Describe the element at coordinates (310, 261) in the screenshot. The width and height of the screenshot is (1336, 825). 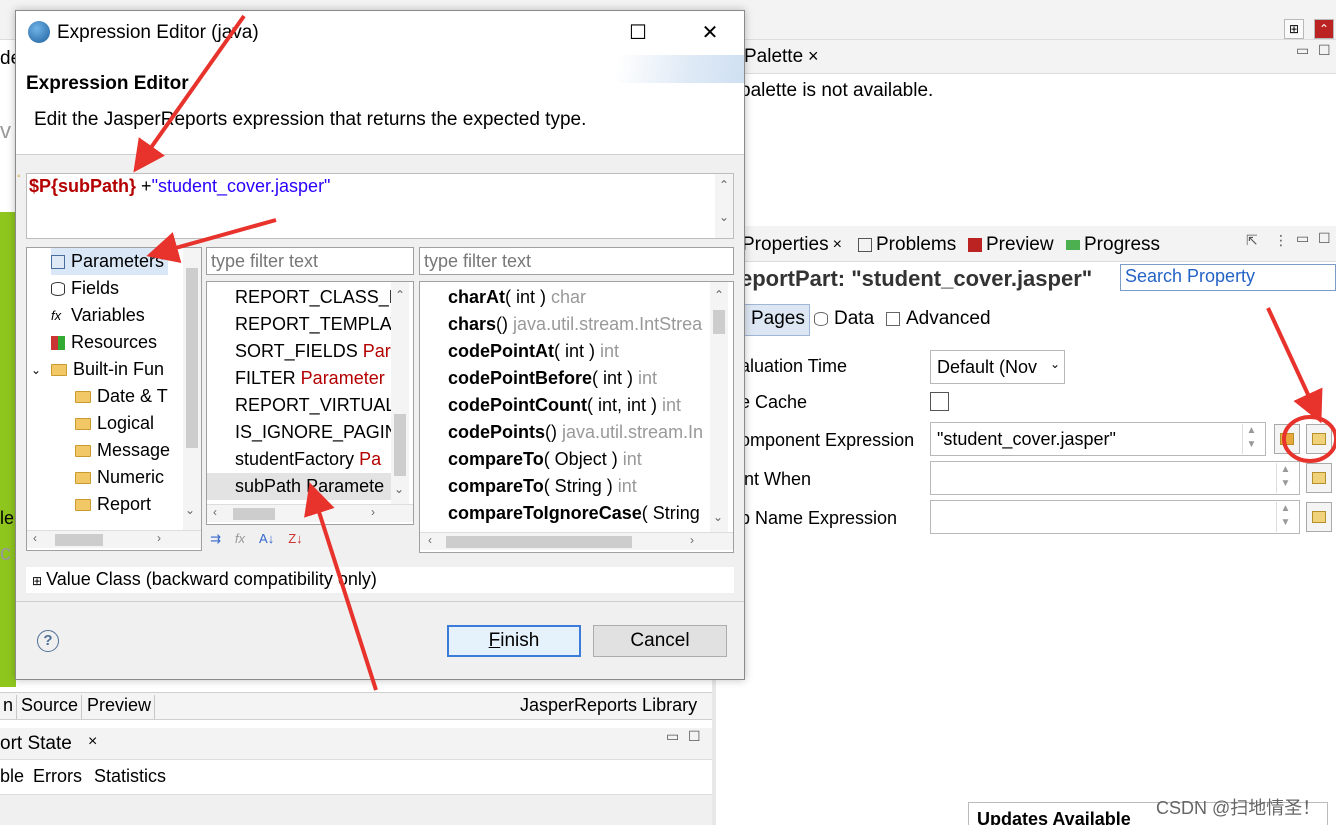
I see `params-filter-input: type filter text` at that location.